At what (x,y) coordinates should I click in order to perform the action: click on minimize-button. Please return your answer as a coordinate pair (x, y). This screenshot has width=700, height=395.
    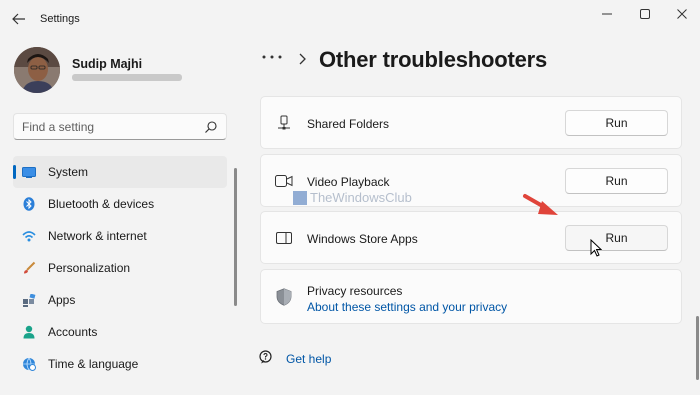
    Looking at the image, I should click on (607, 14).